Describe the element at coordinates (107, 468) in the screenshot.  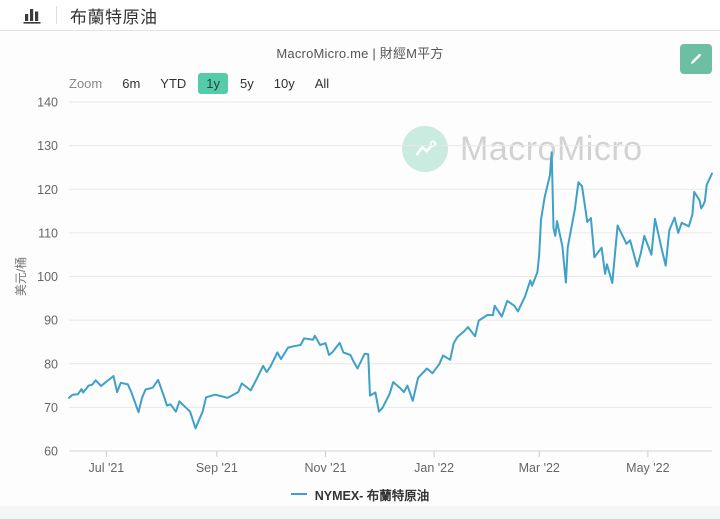
I see `svg-text: Jul '21` at that location.